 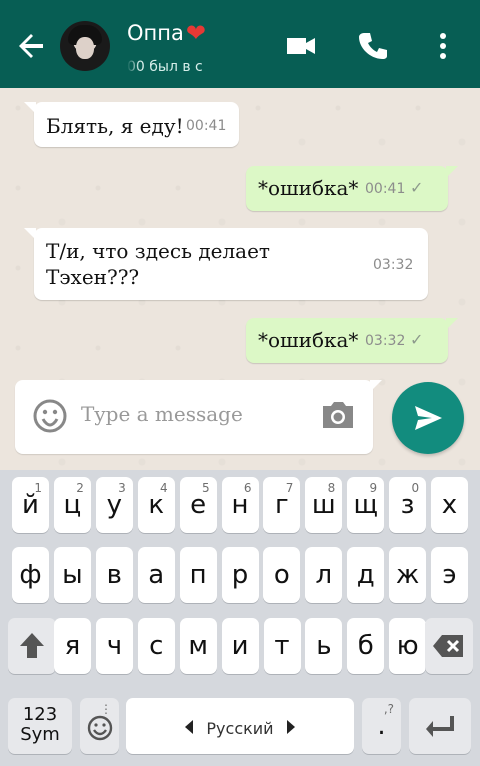 What do you see at coordinates (85, 46) in the screenshot?
I see `avatar` at bounding box center [85, 46].